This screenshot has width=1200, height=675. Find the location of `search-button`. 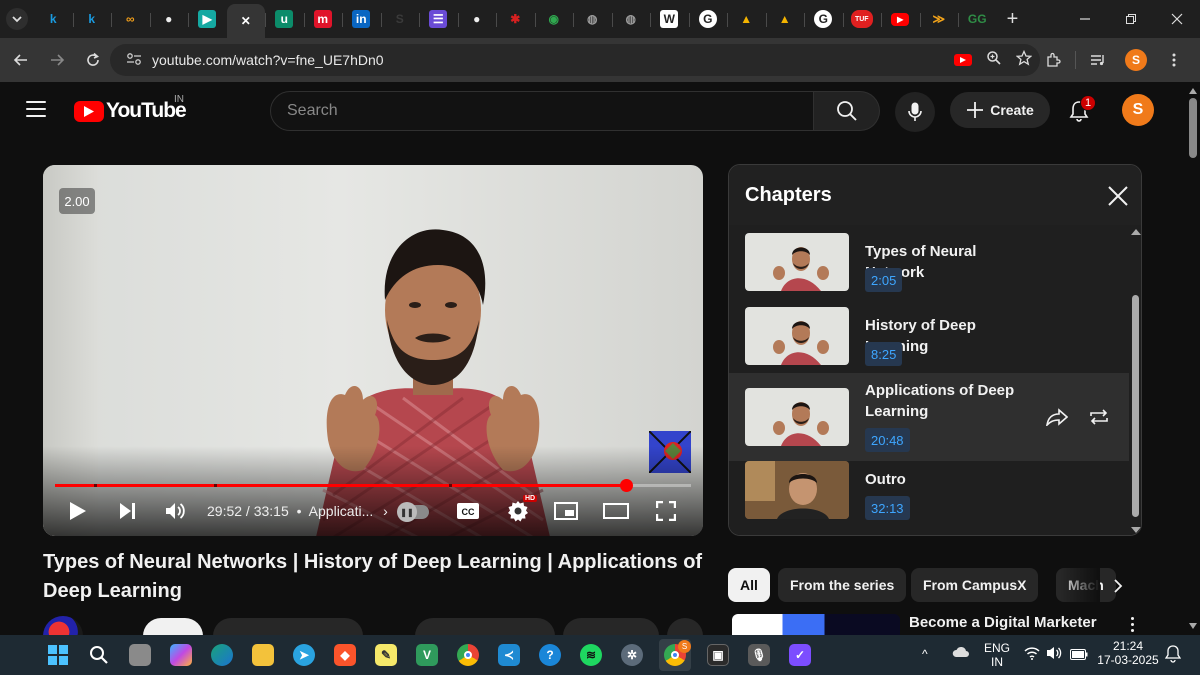

search-button is located at coordinates (847, 111).